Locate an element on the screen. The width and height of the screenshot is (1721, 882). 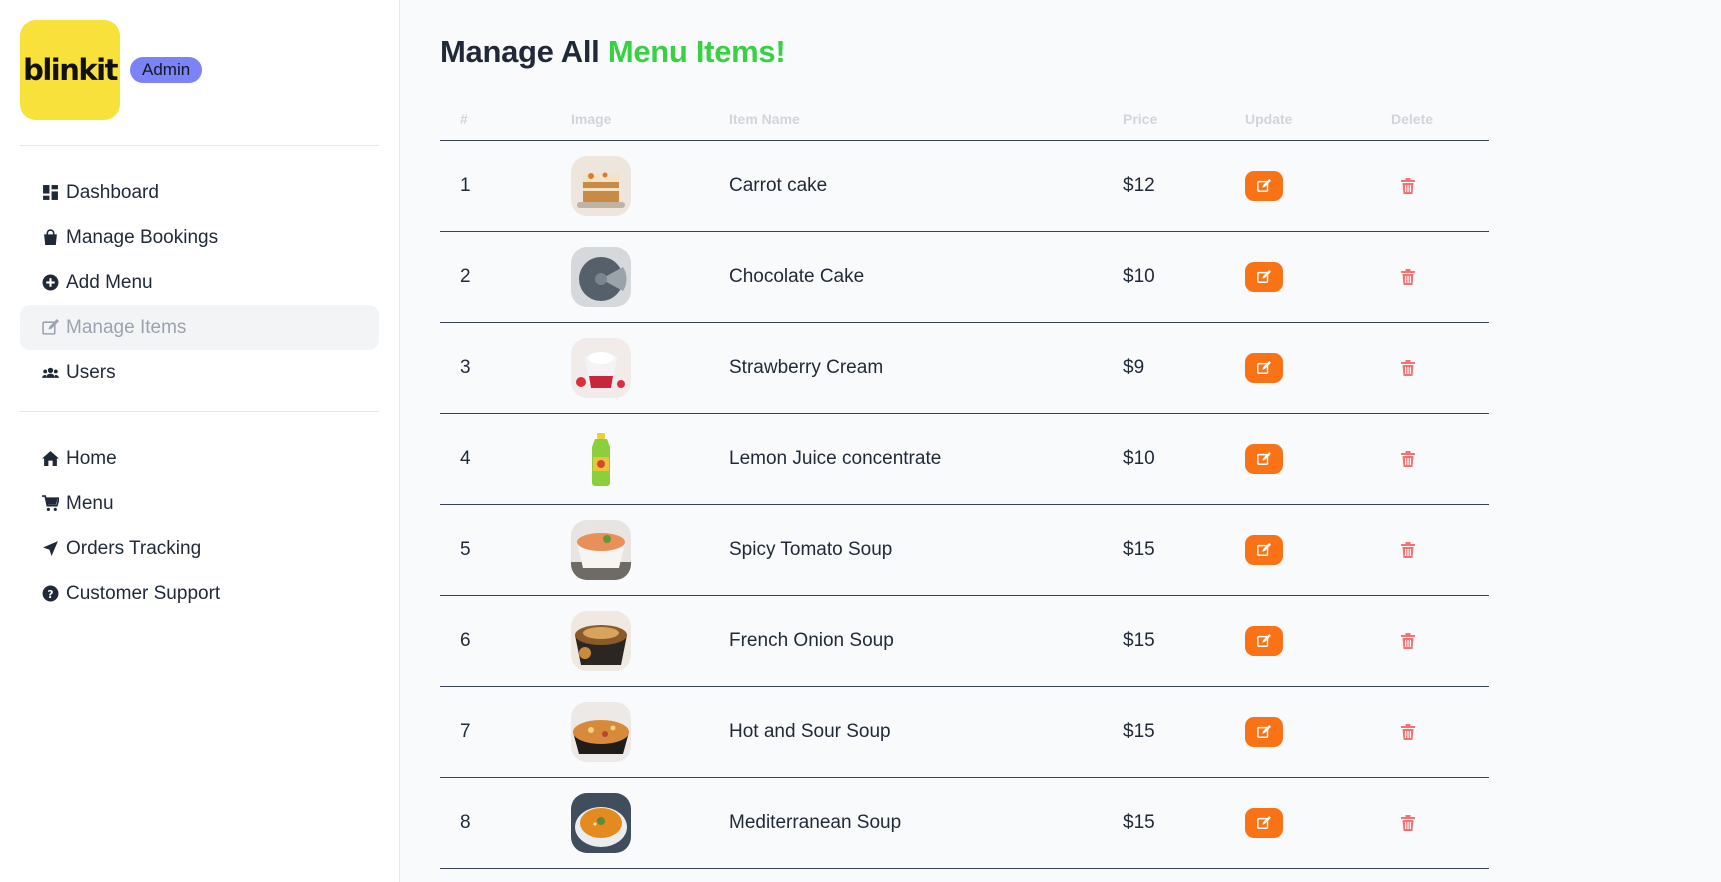
nav-item-manage-items: Manage Items is located at coordinates (199, 327).